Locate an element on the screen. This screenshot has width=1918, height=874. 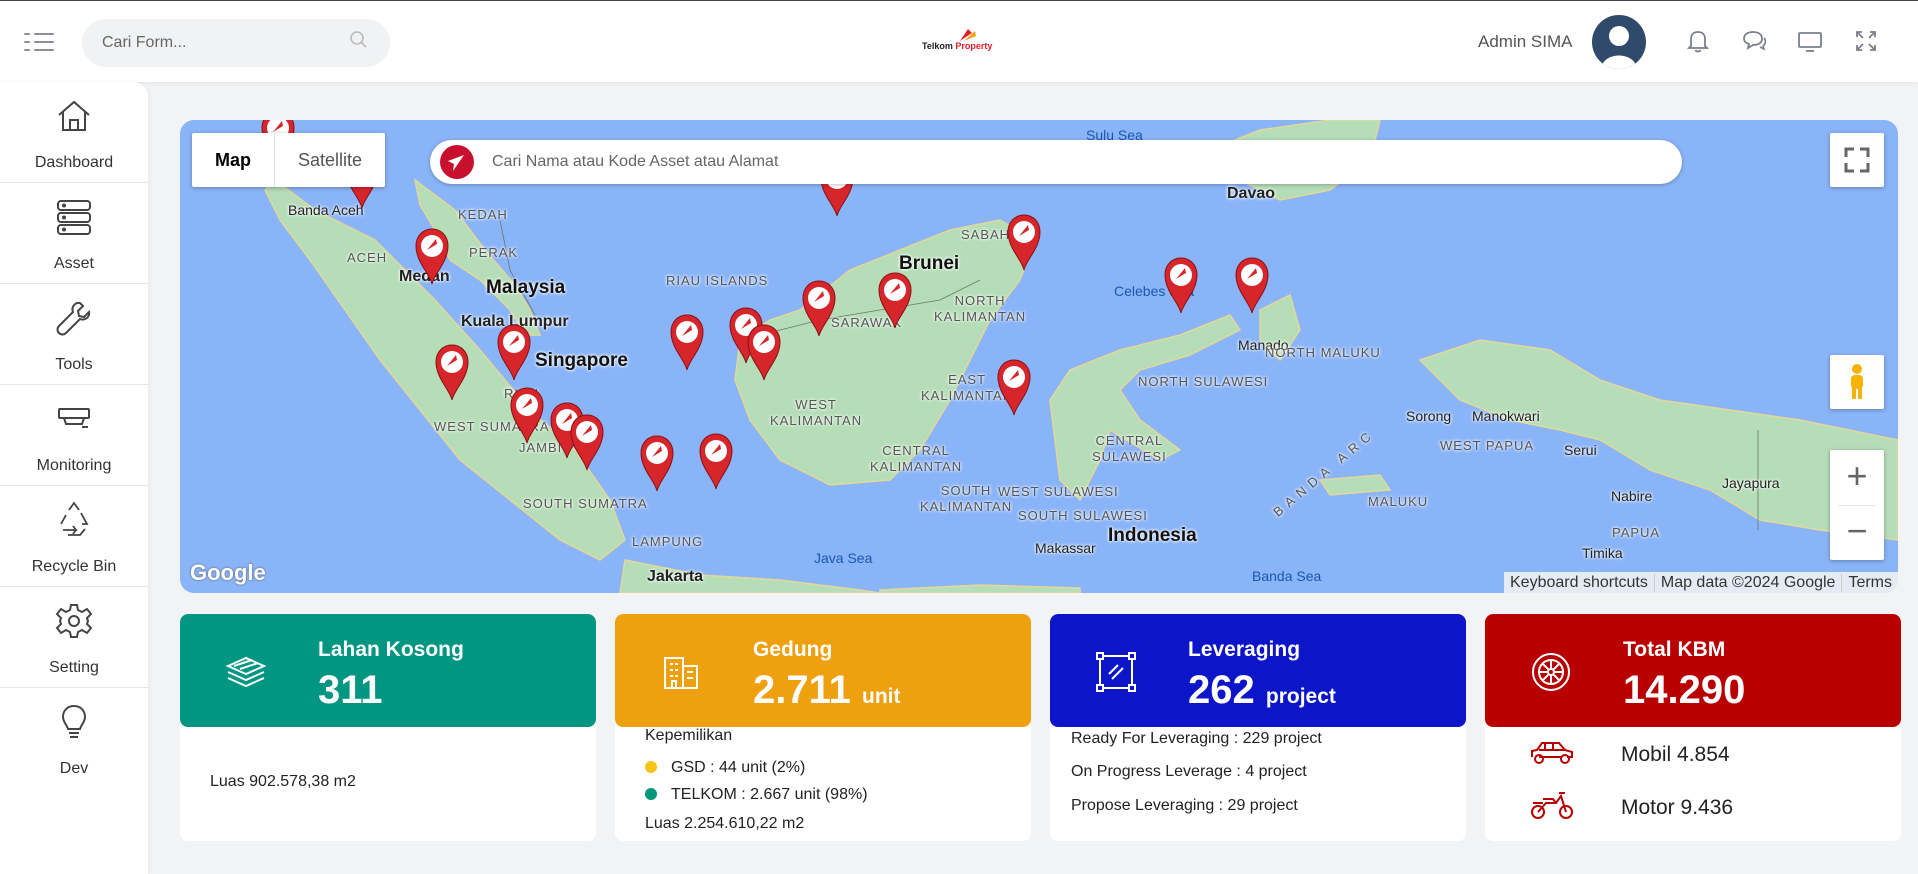
zoom-control: + − is located at coordinates (1857, 505).